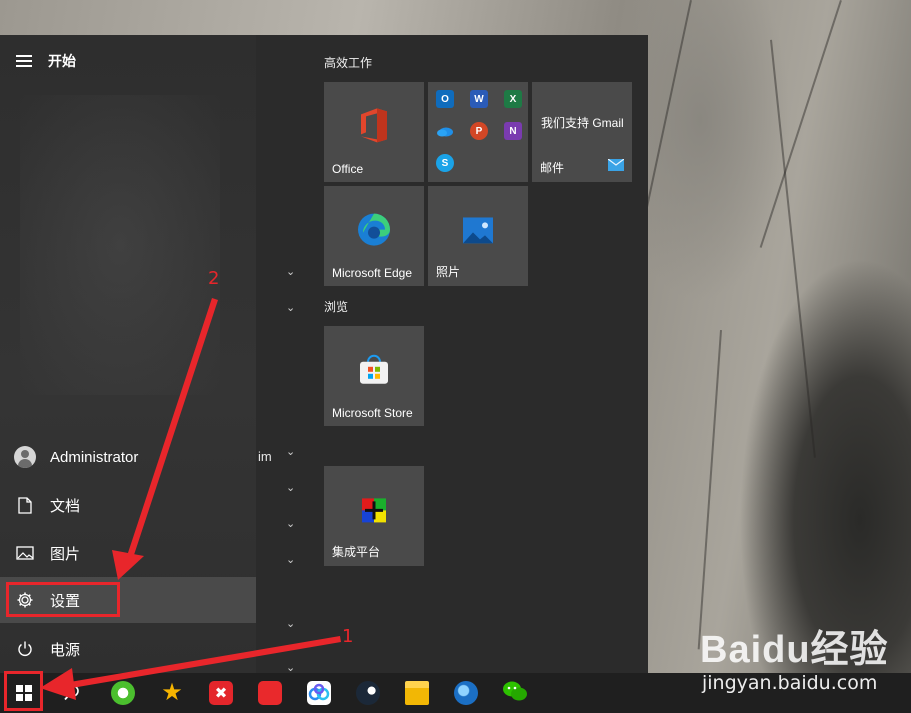  Describe the element at coordinates (24, 61) in the screenshot. I see `hamburger-menu-icon` at that location.